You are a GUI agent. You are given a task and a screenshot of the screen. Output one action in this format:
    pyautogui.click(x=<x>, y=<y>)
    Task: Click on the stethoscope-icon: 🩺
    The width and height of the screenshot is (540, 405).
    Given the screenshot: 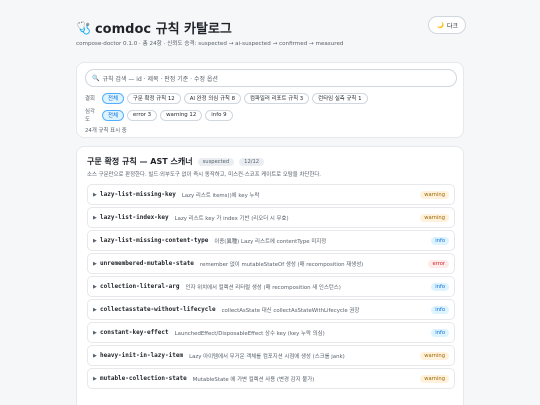 What is the action you would take?
    pyautogui.click(x=83, y=27)
    